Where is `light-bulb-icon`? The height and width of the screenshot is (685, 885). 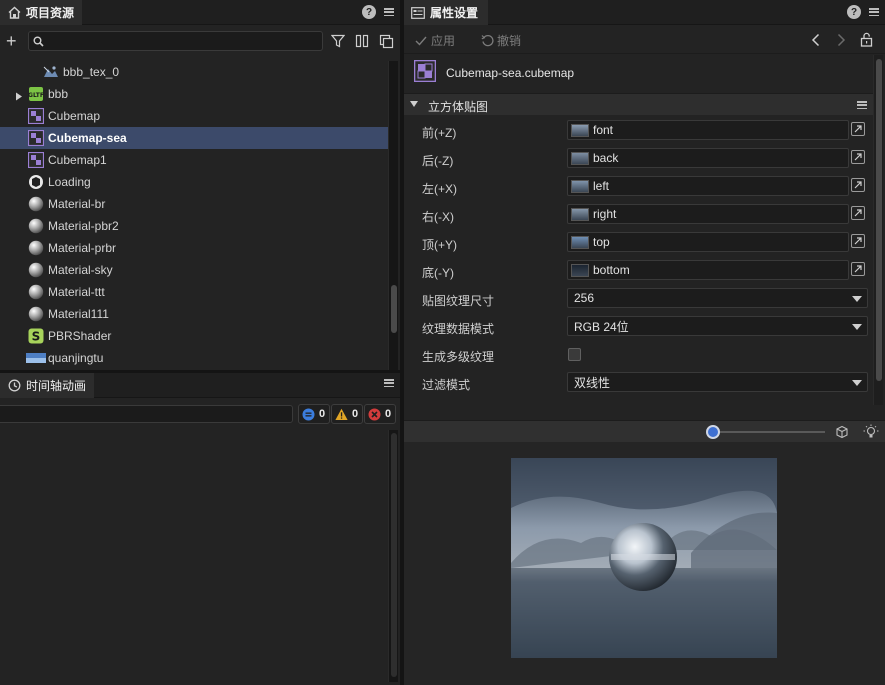
light-bulb-icon is located at coordinates (871, 432).